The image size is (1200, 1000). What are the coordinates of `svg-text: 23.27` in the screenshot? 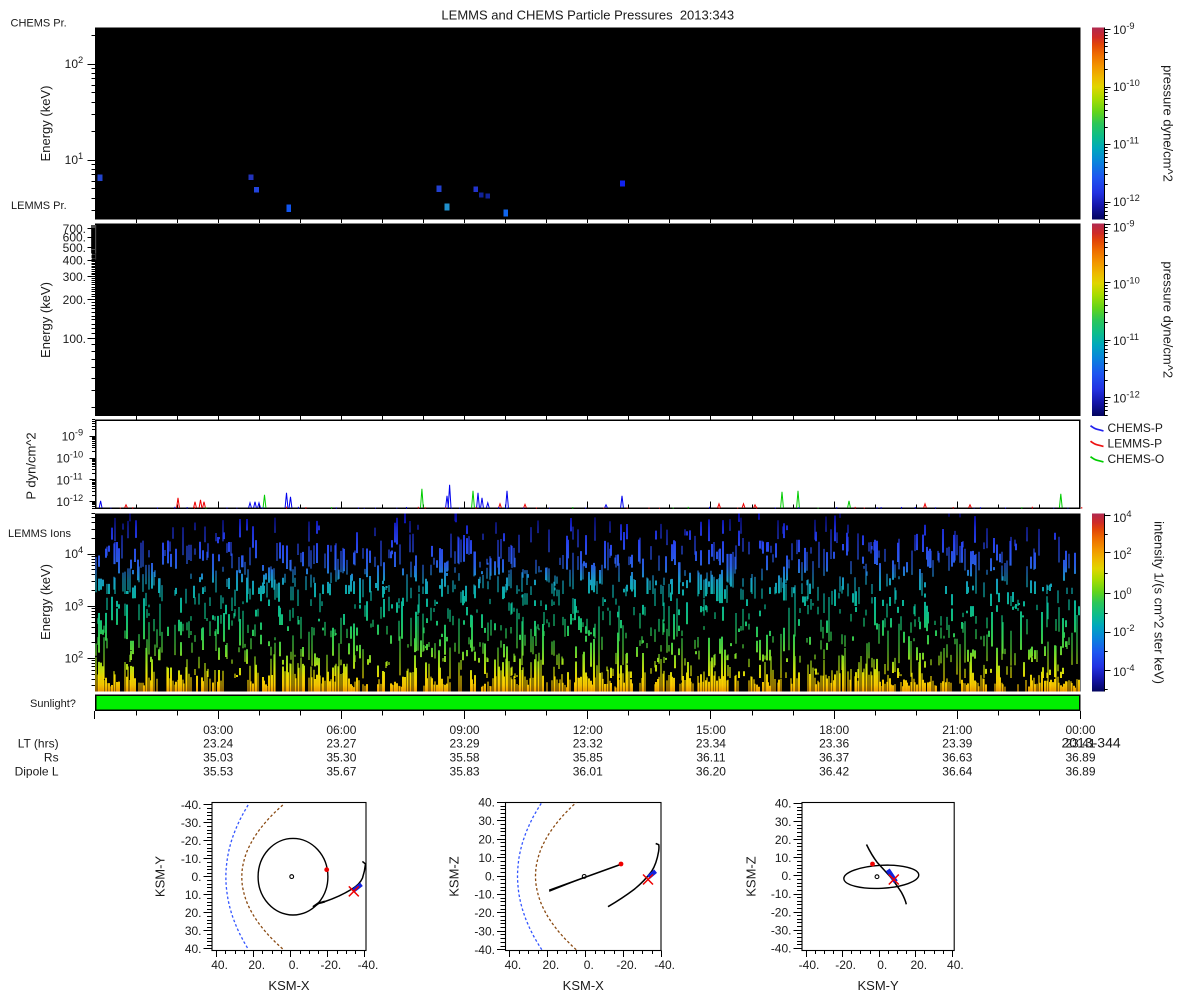 It's located at (341, 744).